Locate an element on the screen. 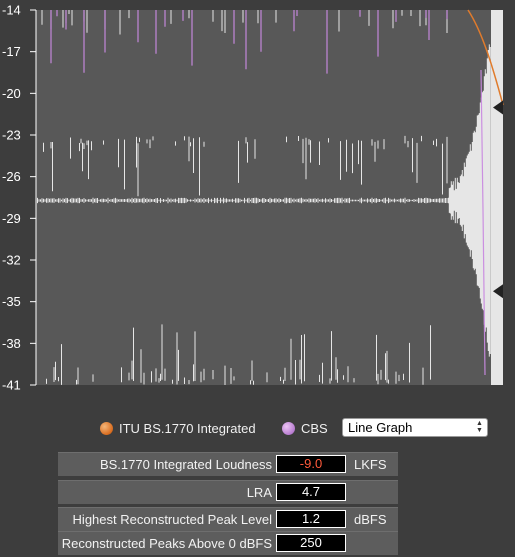  metric-row-integrated-loudness: BS.1770 Integrated Loudness -9.0 LKFS is located at coordinates (228, 464).